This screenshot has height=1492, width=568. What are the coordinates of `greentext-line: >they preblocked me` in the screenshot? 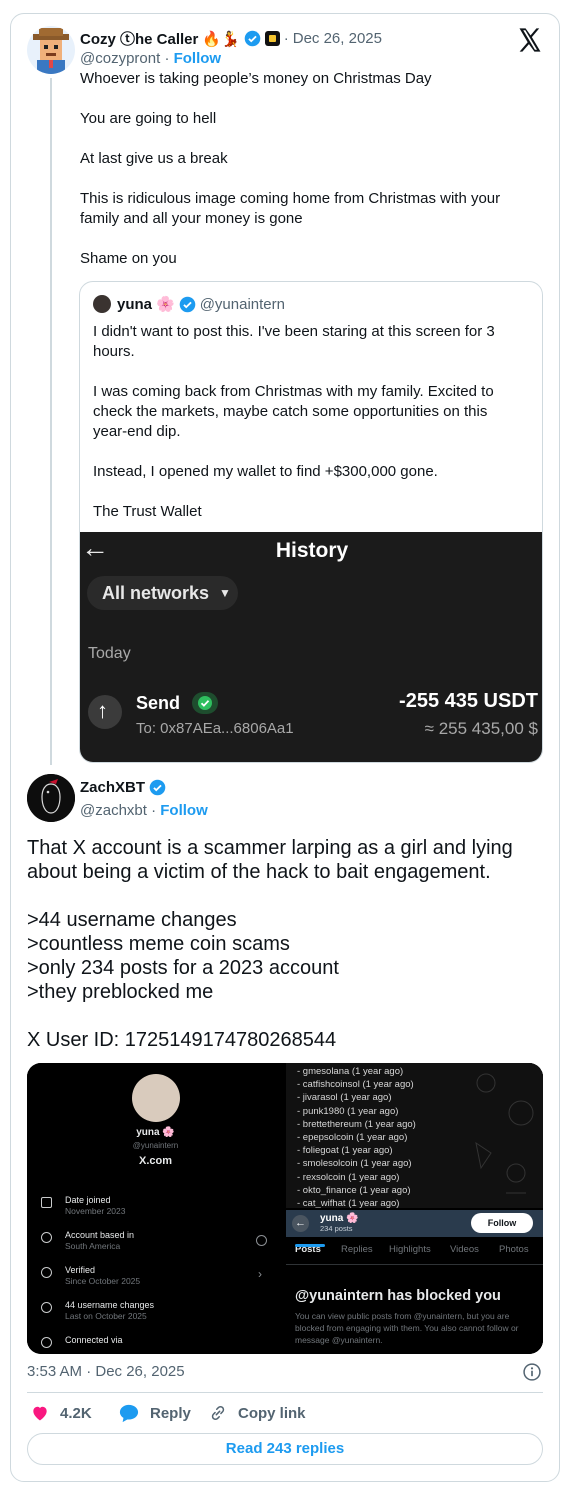 It's located at (120, 992).